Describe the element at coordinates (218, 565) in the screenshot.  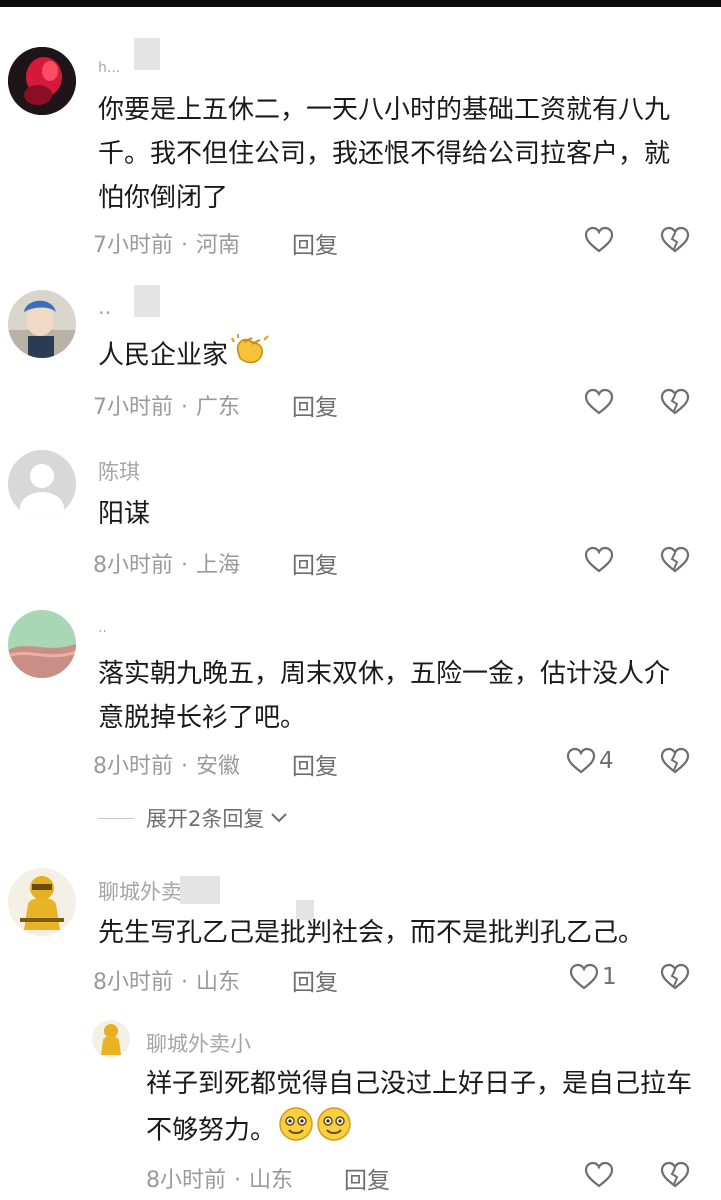
I see `comment-location: 上海` at that location.